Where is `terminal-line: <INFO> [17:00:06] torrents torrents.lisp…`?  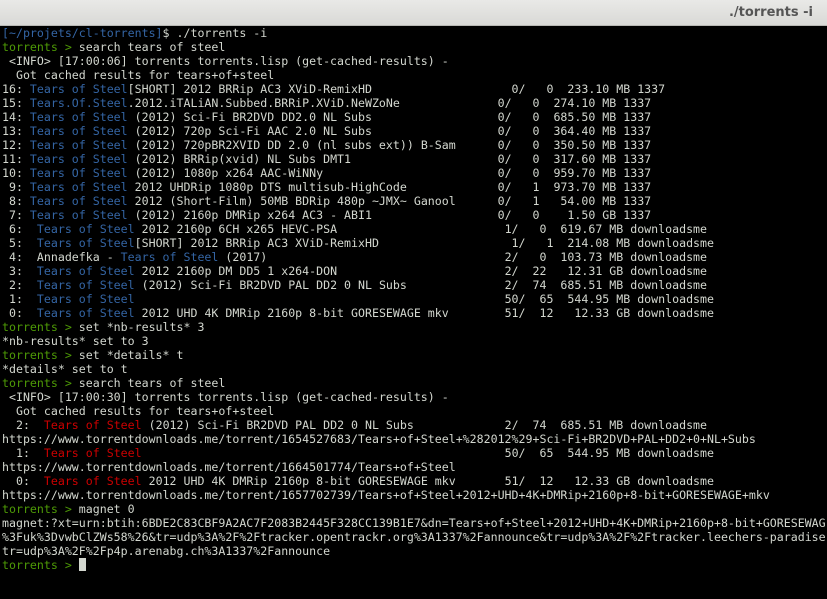 terminal-line: <INFO> [17:00:06] torrents torrents.lisp… is located at coordinates (414, 61).